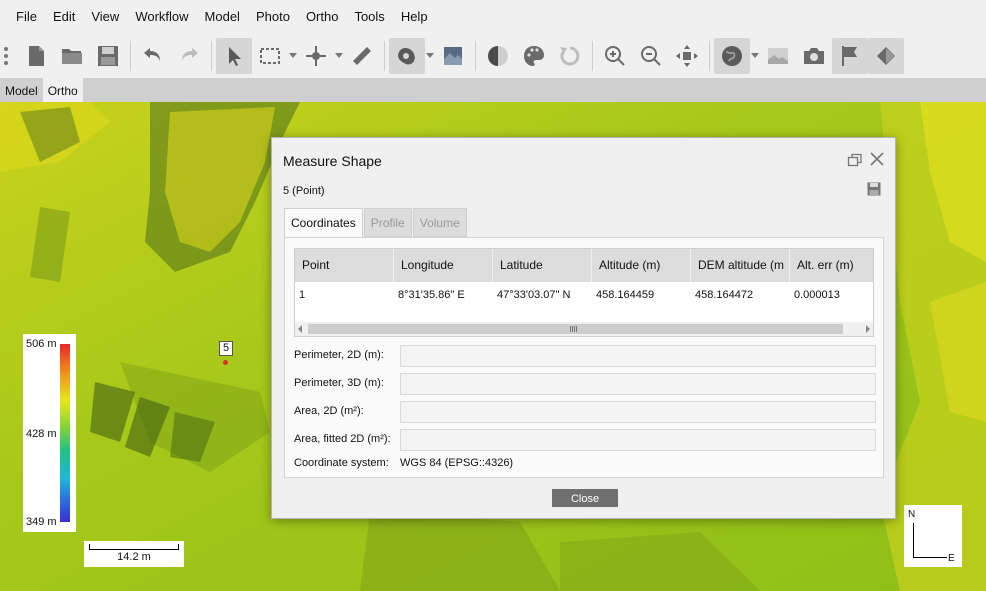 This screenshot has width=986, height=591. Describe the element at coordinates (222, 17) in the screenshot. I see `menu-model: Model` at that location.